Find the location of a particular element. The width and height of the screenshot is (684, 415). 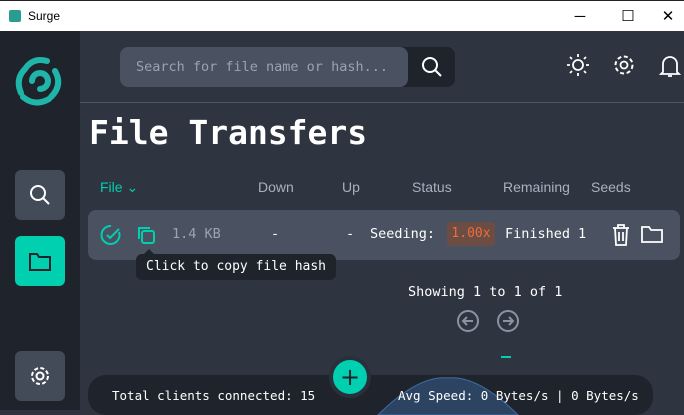

add-file-button: + is located at coordinates (350, 377).